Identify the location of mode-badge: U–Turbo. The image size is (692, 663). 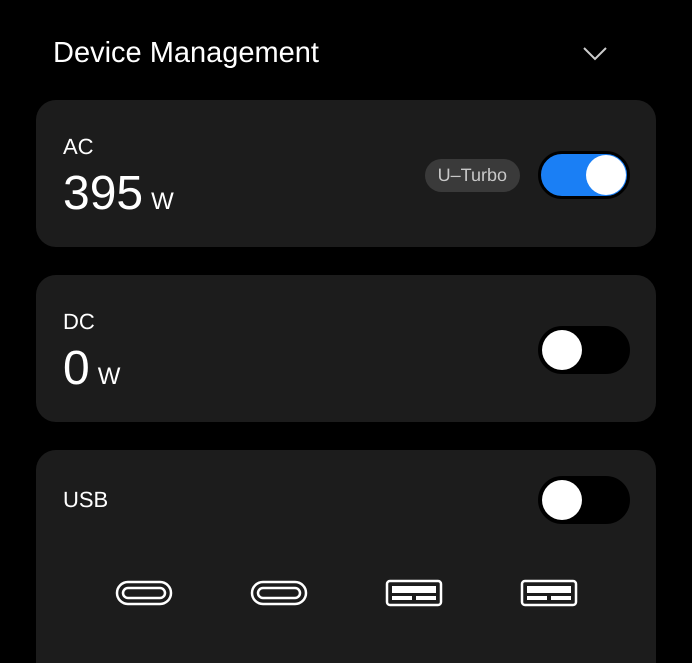
(472, 175).